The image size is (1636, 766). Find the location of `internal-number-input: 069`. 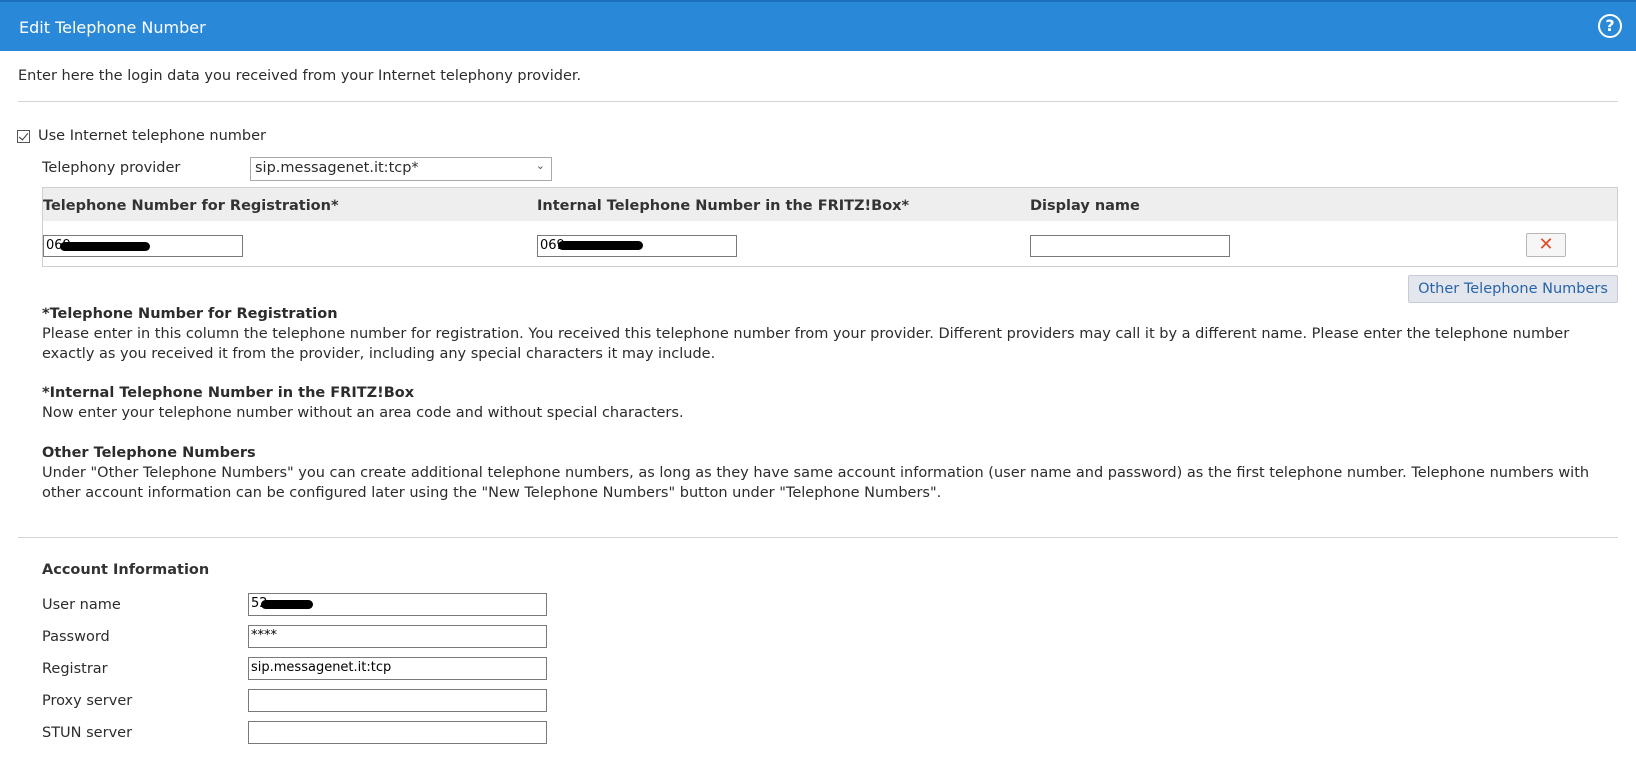

internal-number-input: 069 is located at coordinates (637, 246).